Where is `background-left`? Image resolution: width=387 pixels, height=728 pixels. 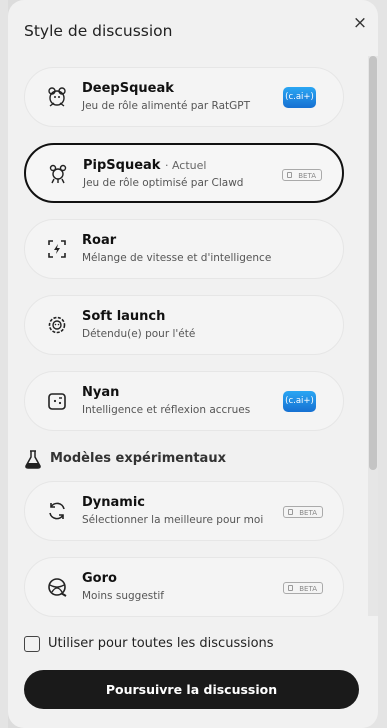 background-left is located at coordinates (4, 364).